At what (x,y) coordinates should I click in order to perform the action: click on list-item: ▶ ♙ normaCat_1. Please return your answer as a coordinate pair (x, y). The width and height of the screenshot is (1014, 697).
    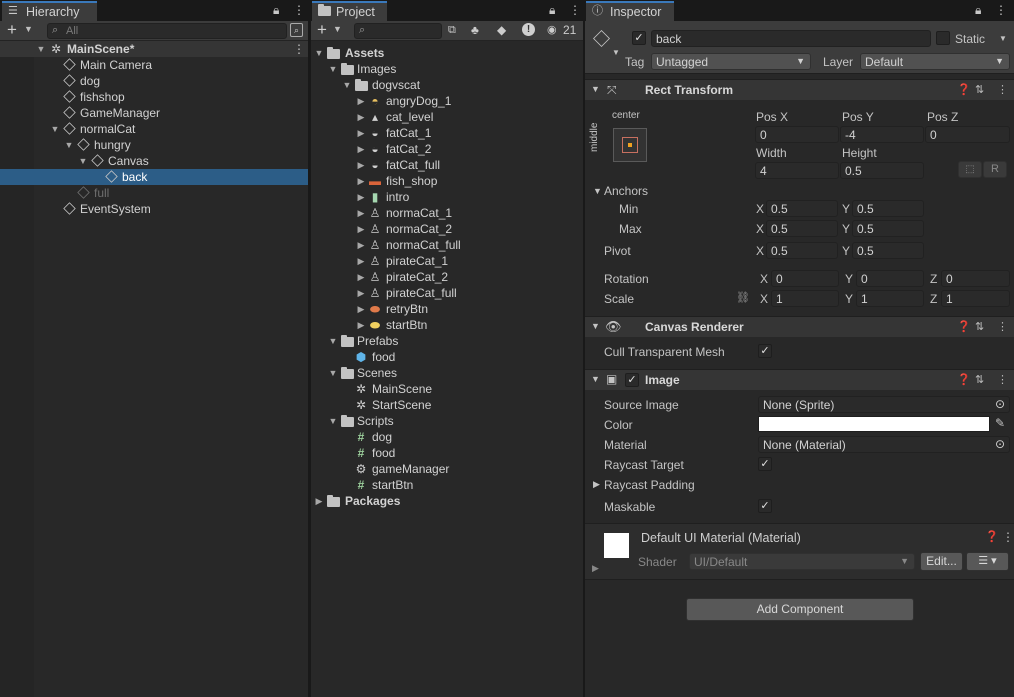
    Looking at the image, I should click on (447, 213).